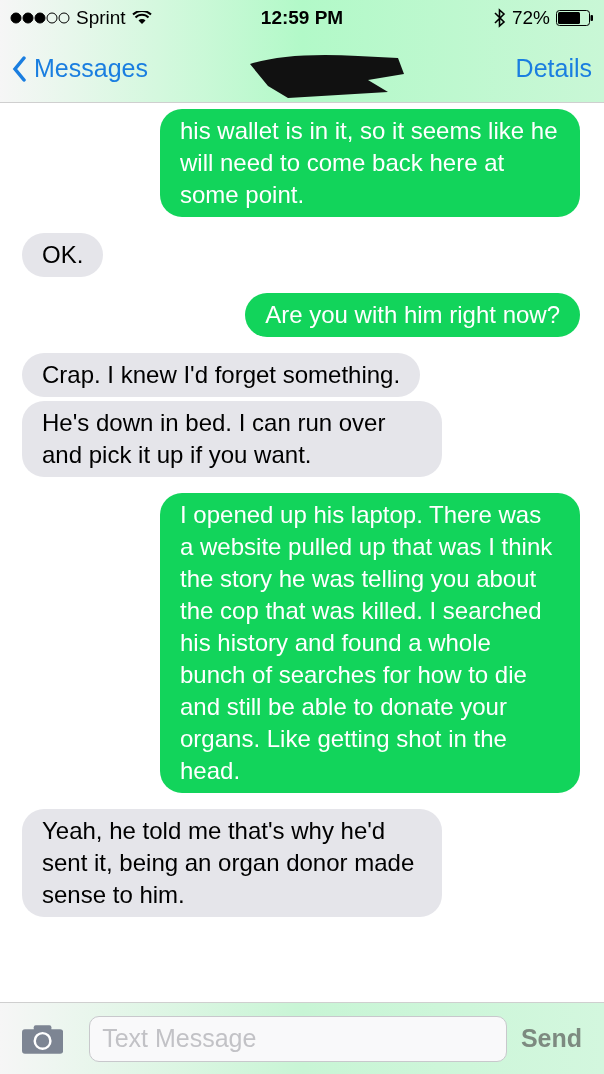 This screenshot has width=604, height=1074. Describe the element at coordinates (141, 18) in the screenshot. I see `wifi-icon` at that location.